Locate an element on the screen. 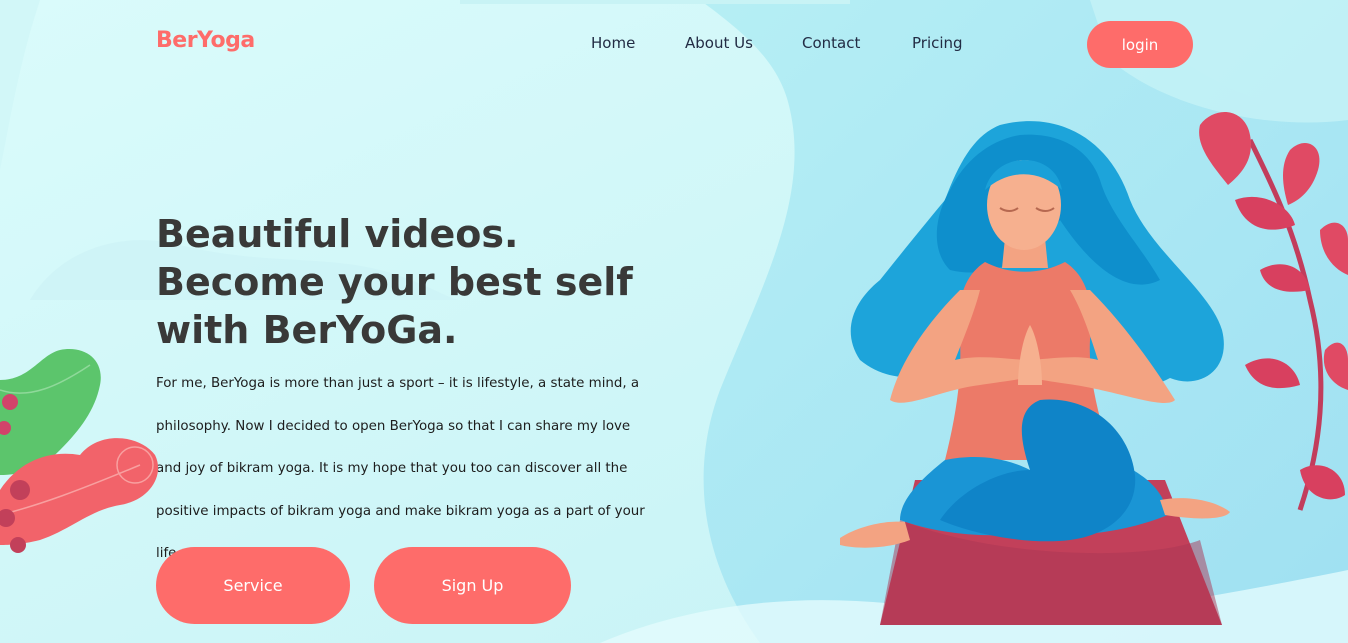  login-button: login is located at coordinates (1140, 44).